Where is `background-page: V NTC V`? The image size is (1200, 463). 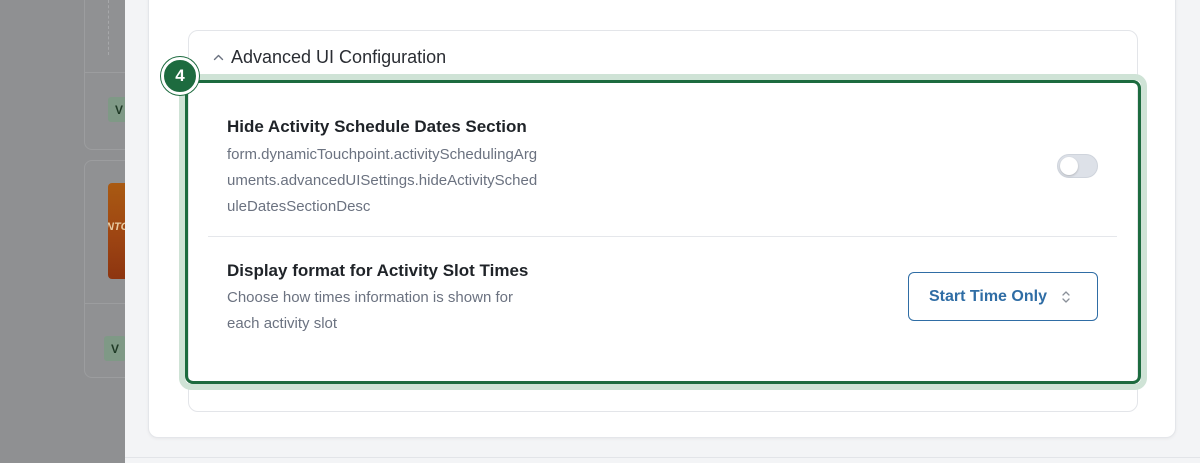
background-page: V NTC V is located at coordinates (62, 231).